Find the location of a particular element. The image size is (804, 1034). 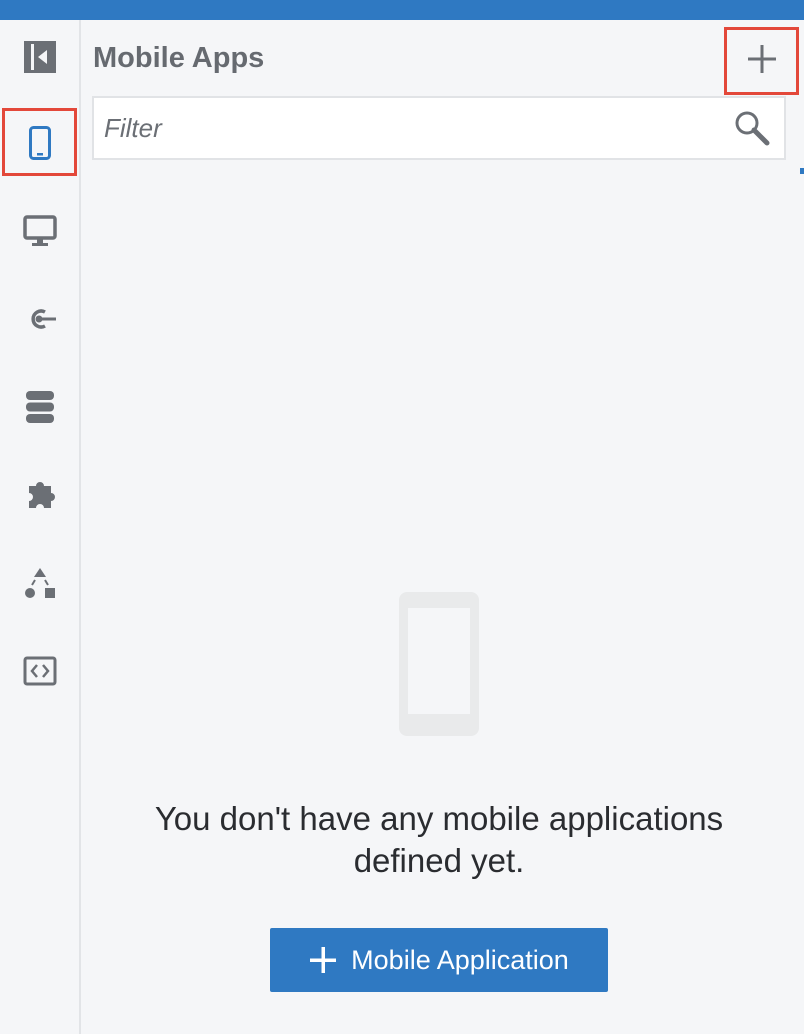

sidebar-item-processes is located at coordinates (39, 583).